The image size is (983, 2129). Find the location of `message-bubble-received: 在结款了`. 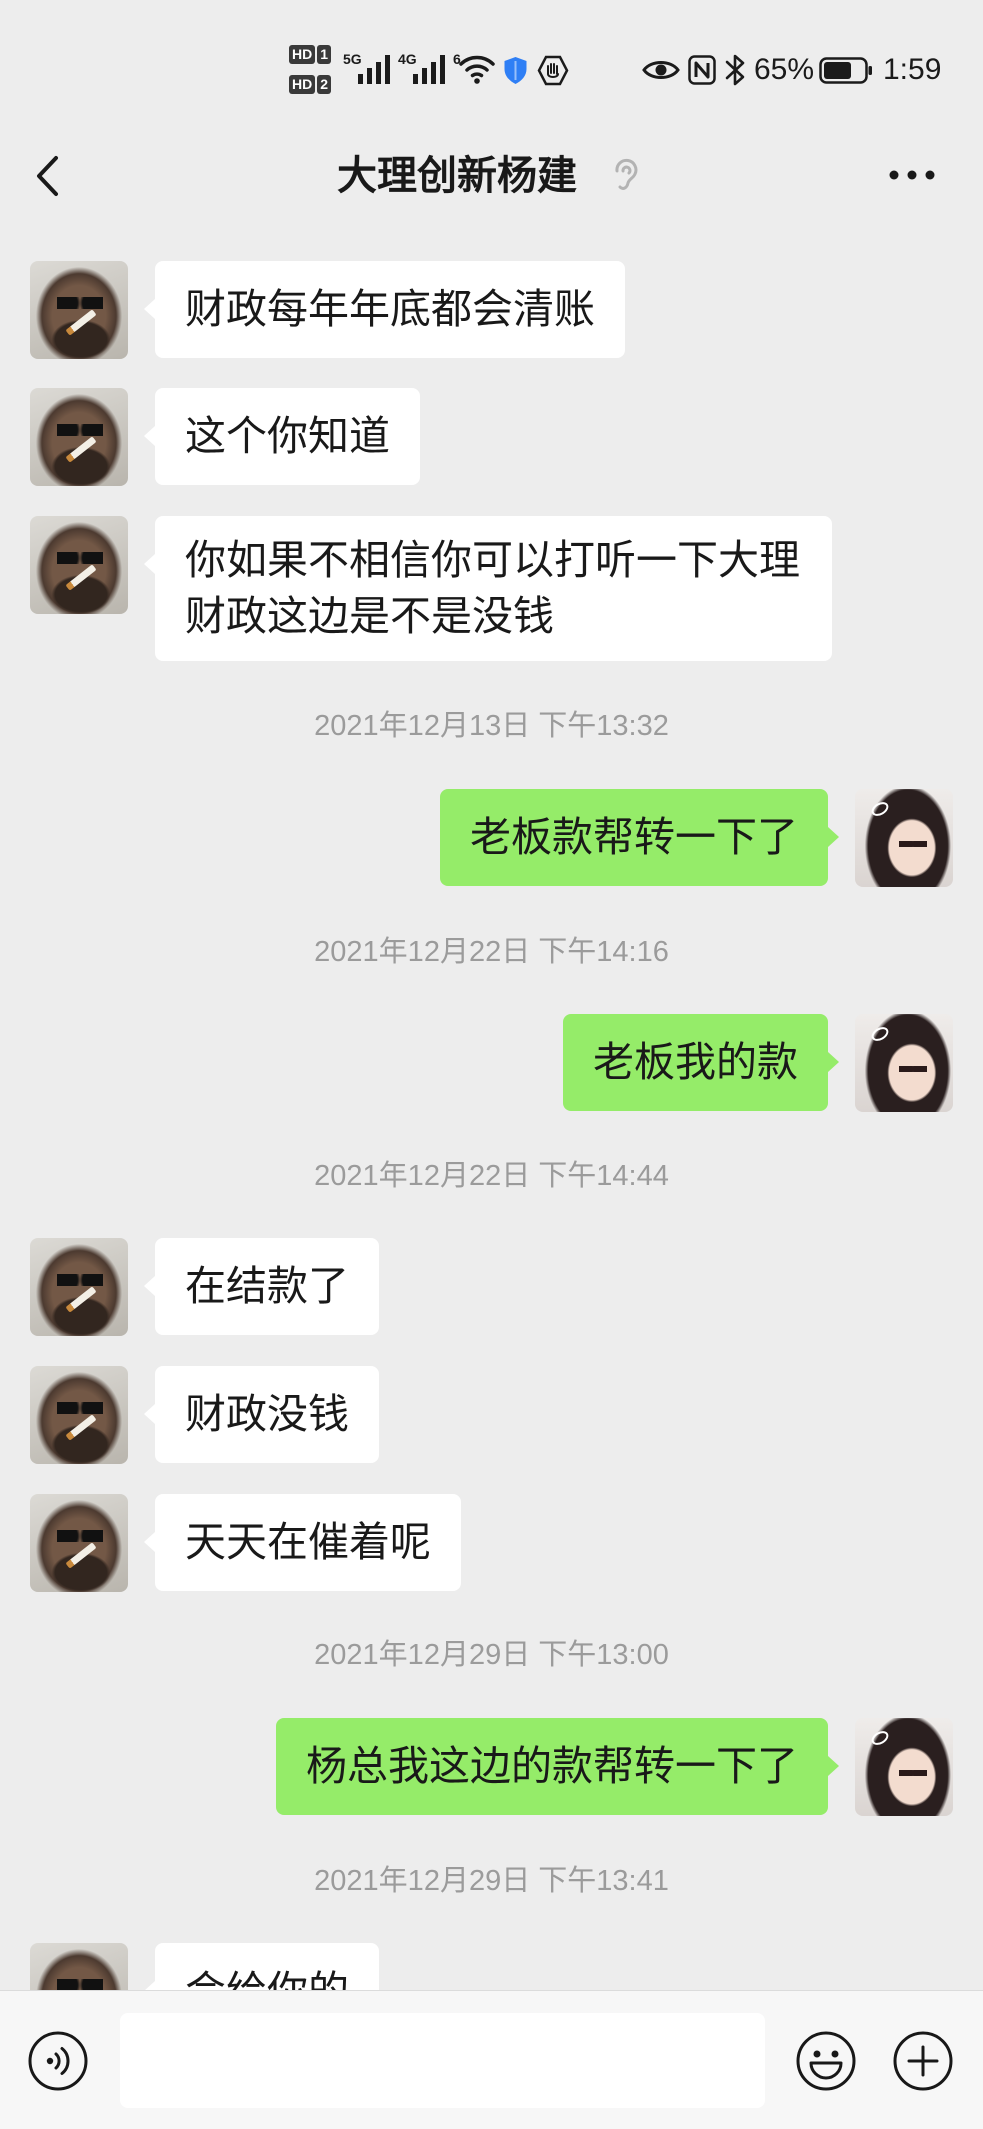

message-bubble-received: 在结款了 is located at coordinates (261, 1286).